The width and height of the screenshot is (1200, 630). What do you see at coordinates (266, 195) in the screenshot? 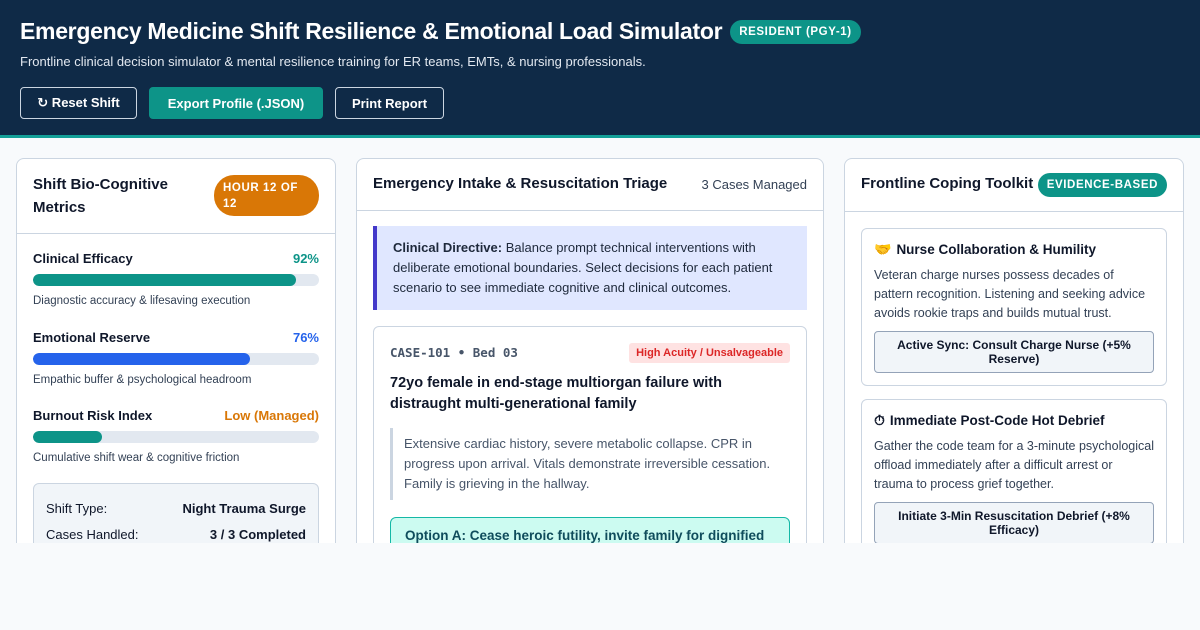
I see `hour-badge: HOUR 12 OF 12` at bounding box center [266, 195].